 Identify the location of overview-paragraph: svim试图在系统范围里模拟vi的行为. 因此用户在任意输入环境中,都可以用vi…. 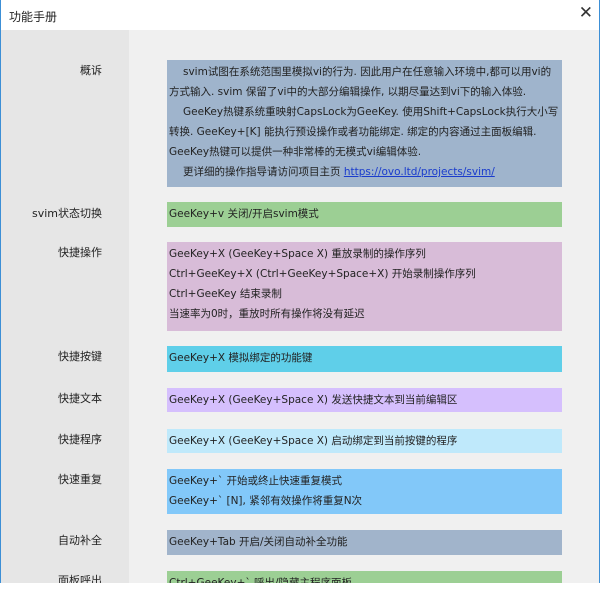
(360, 82).